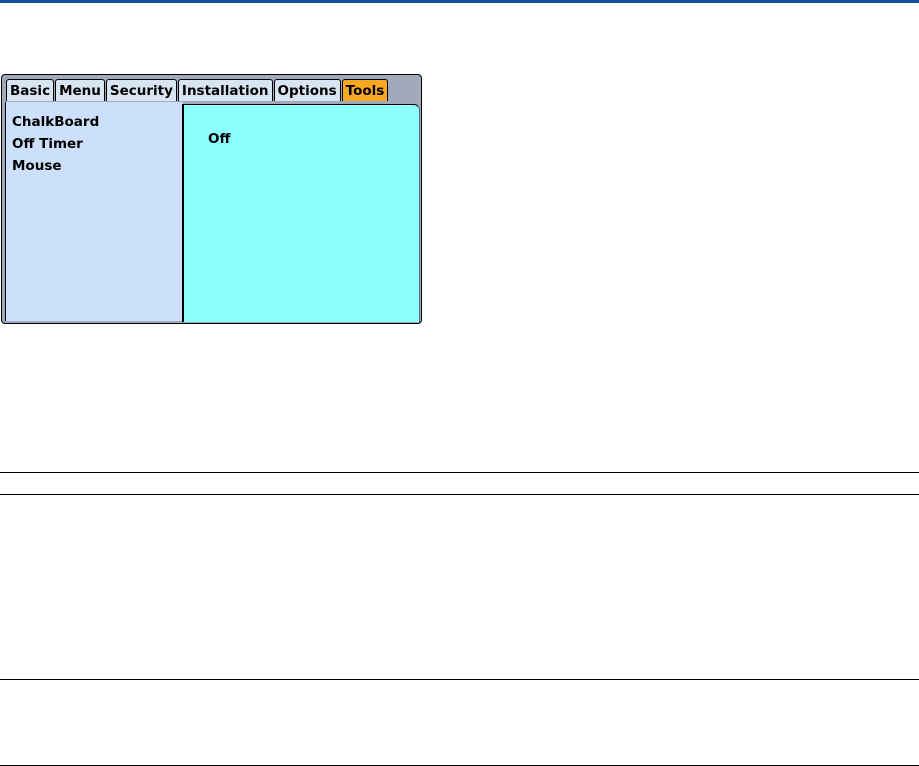 This screenshot has height=766, width=919. What do you see at coordinates (365, 90) in the screenshot?
I see `tab-tools: Tools` at bounding box center [365, 90].